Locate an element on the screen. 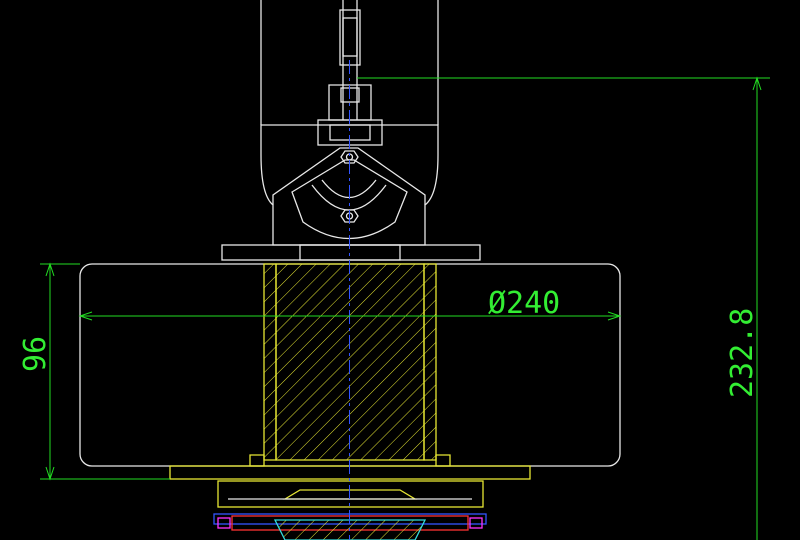  total-height-dimension-label: 232.8 is located at coordinates (742, 353).